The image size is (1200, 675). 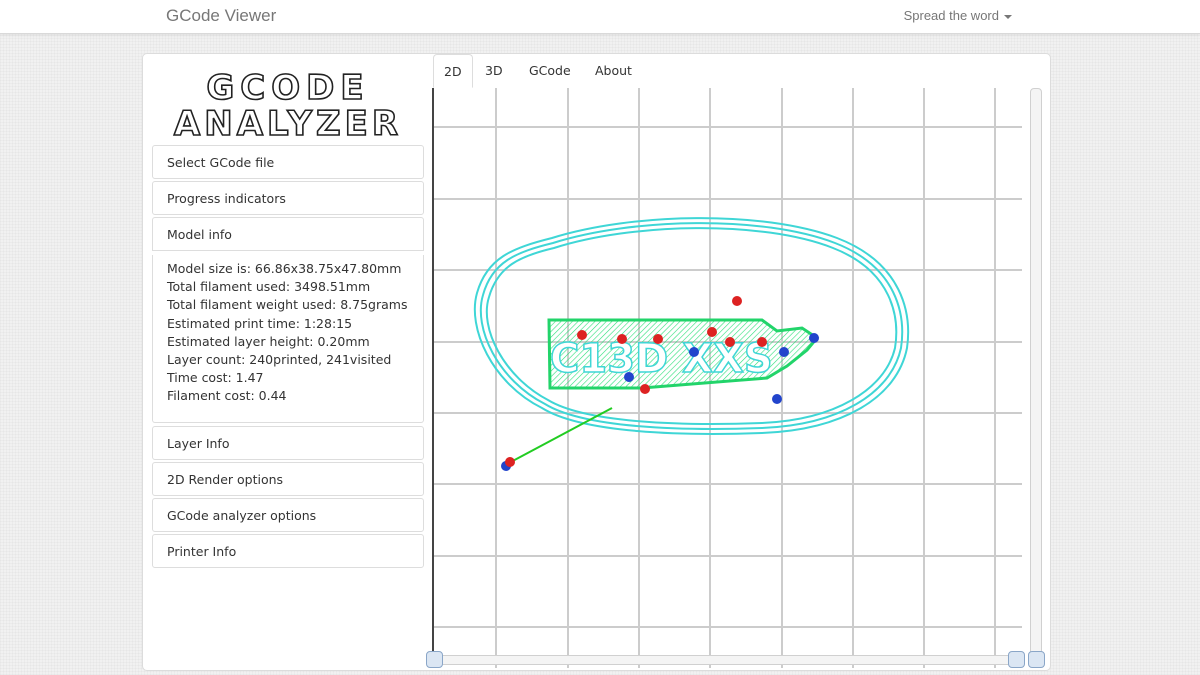 I want to click on model-size-line: Model size is: 66.86x38.75x47.80mm, so click(x=284, y=268).